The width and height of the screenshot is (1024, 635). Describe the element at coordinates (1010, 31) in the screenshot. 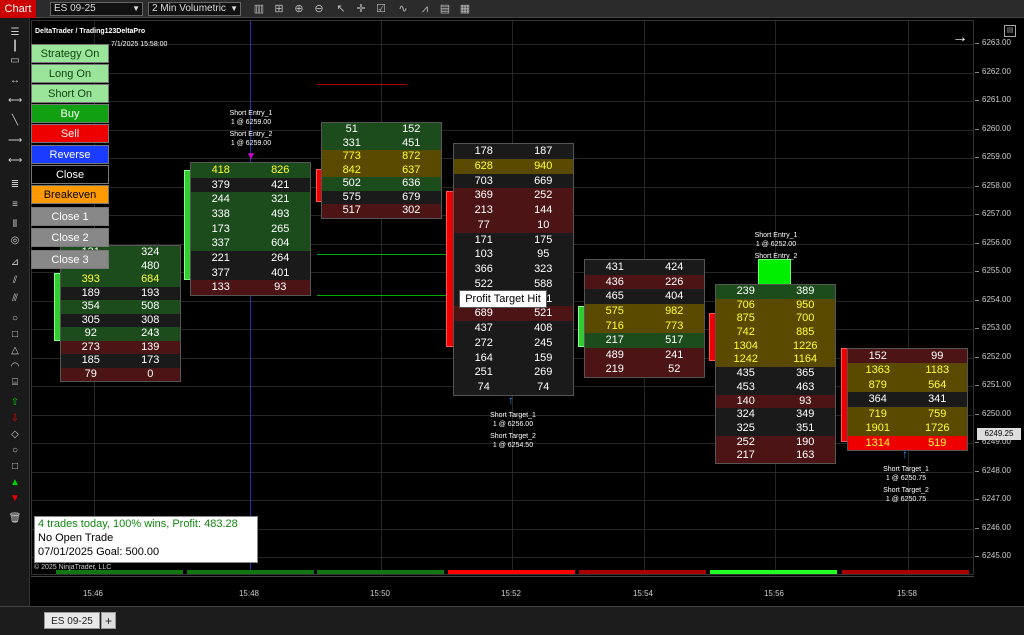

I see `properties-icon: ▤` at that location.